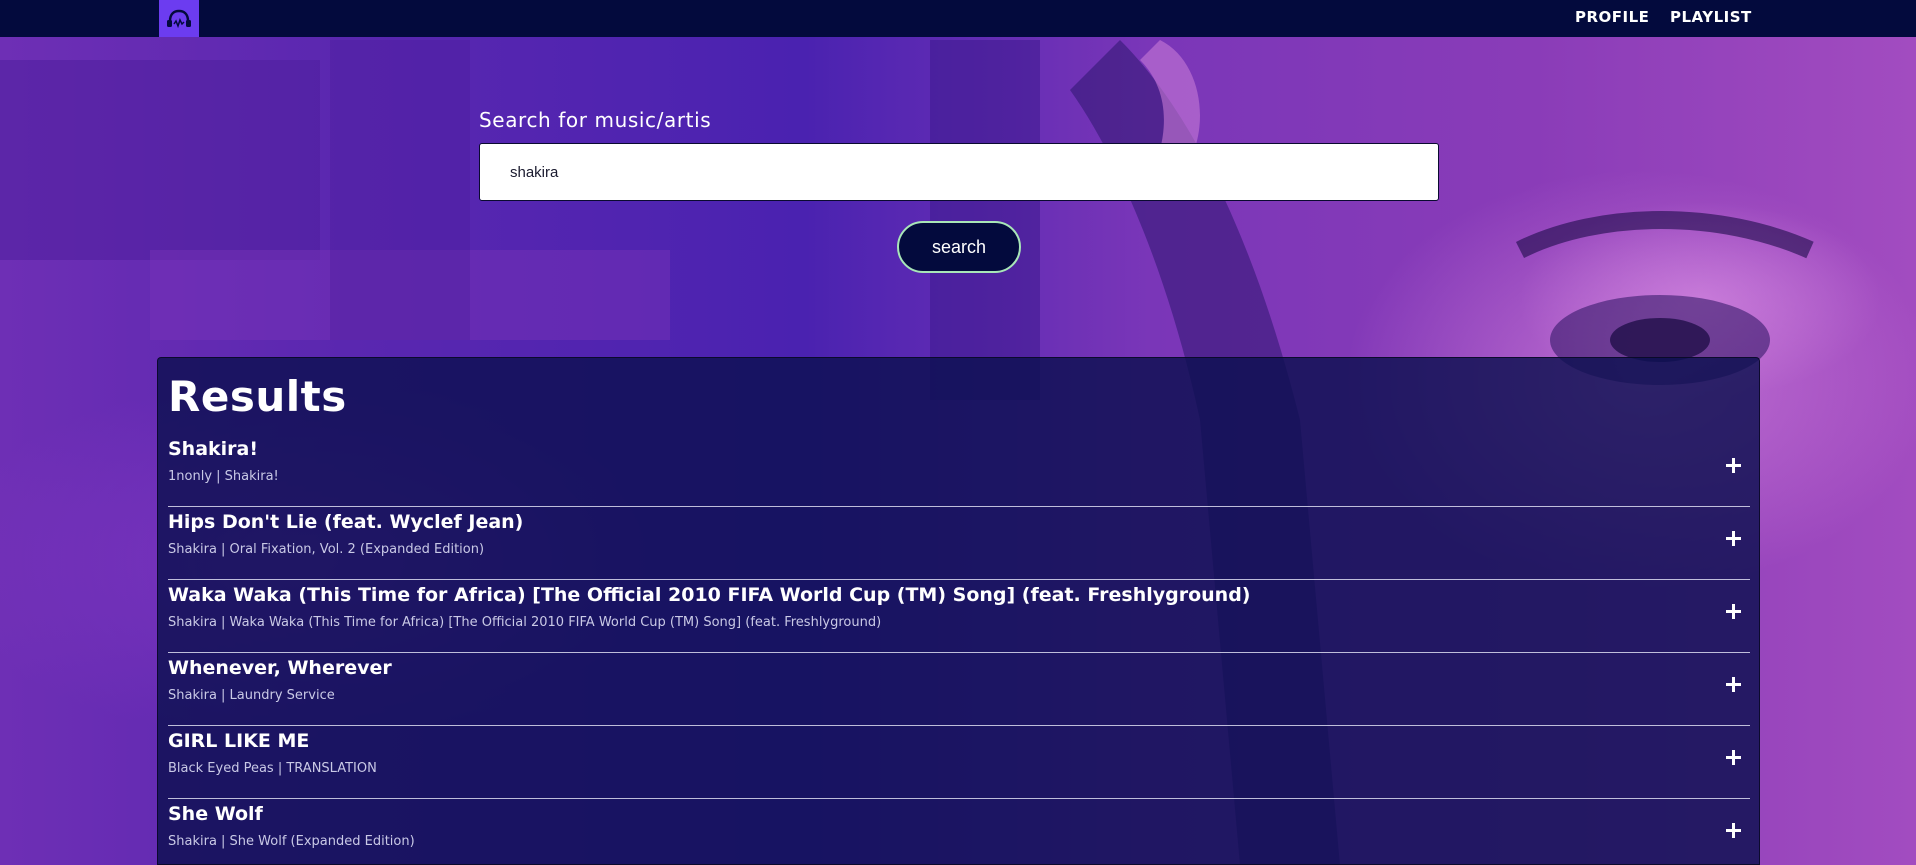 The width and height of the screenshot is (1916, 865). I want to click on result-subtitle: Black Eyed Peas | TRANSLATION, so click(272, 768).